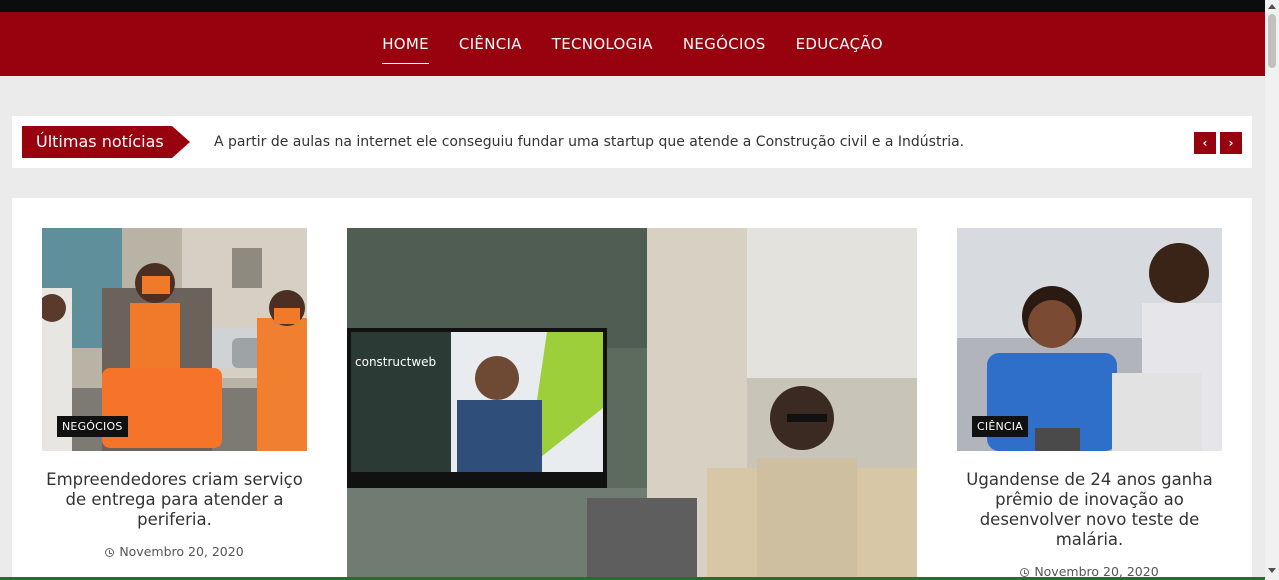 The height and width of the screenshot is (580, 1279). What do you see at coordinates (1272, 6) in the screenshot?
I see `scroll-up-arrow-icon` at bounding box center [1272, 6].